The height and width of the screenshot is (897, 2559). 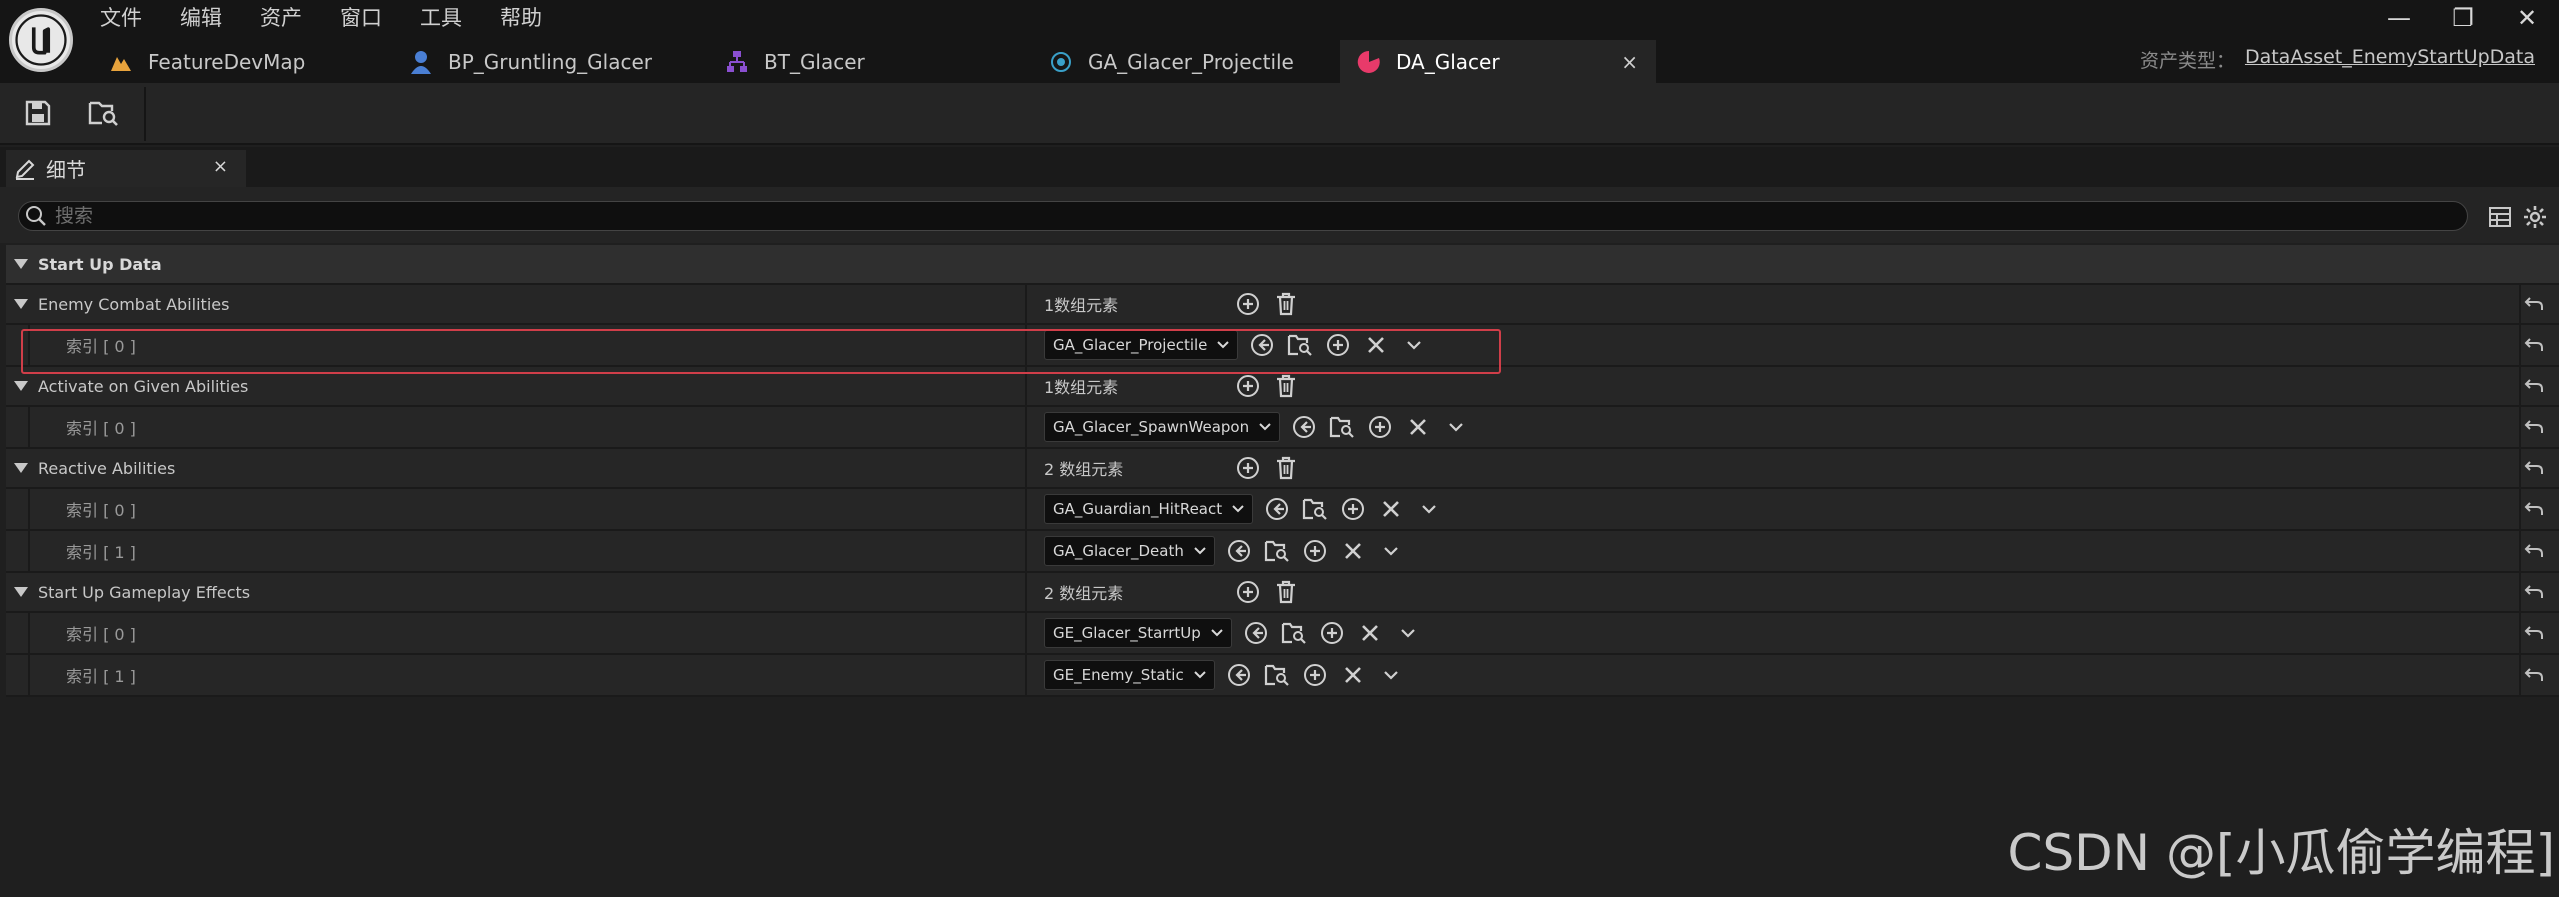 What do you see at coordinates (2463, 18) in the screenshot?
I see `restore-button: ❐` at bounding box center [2463, 18].